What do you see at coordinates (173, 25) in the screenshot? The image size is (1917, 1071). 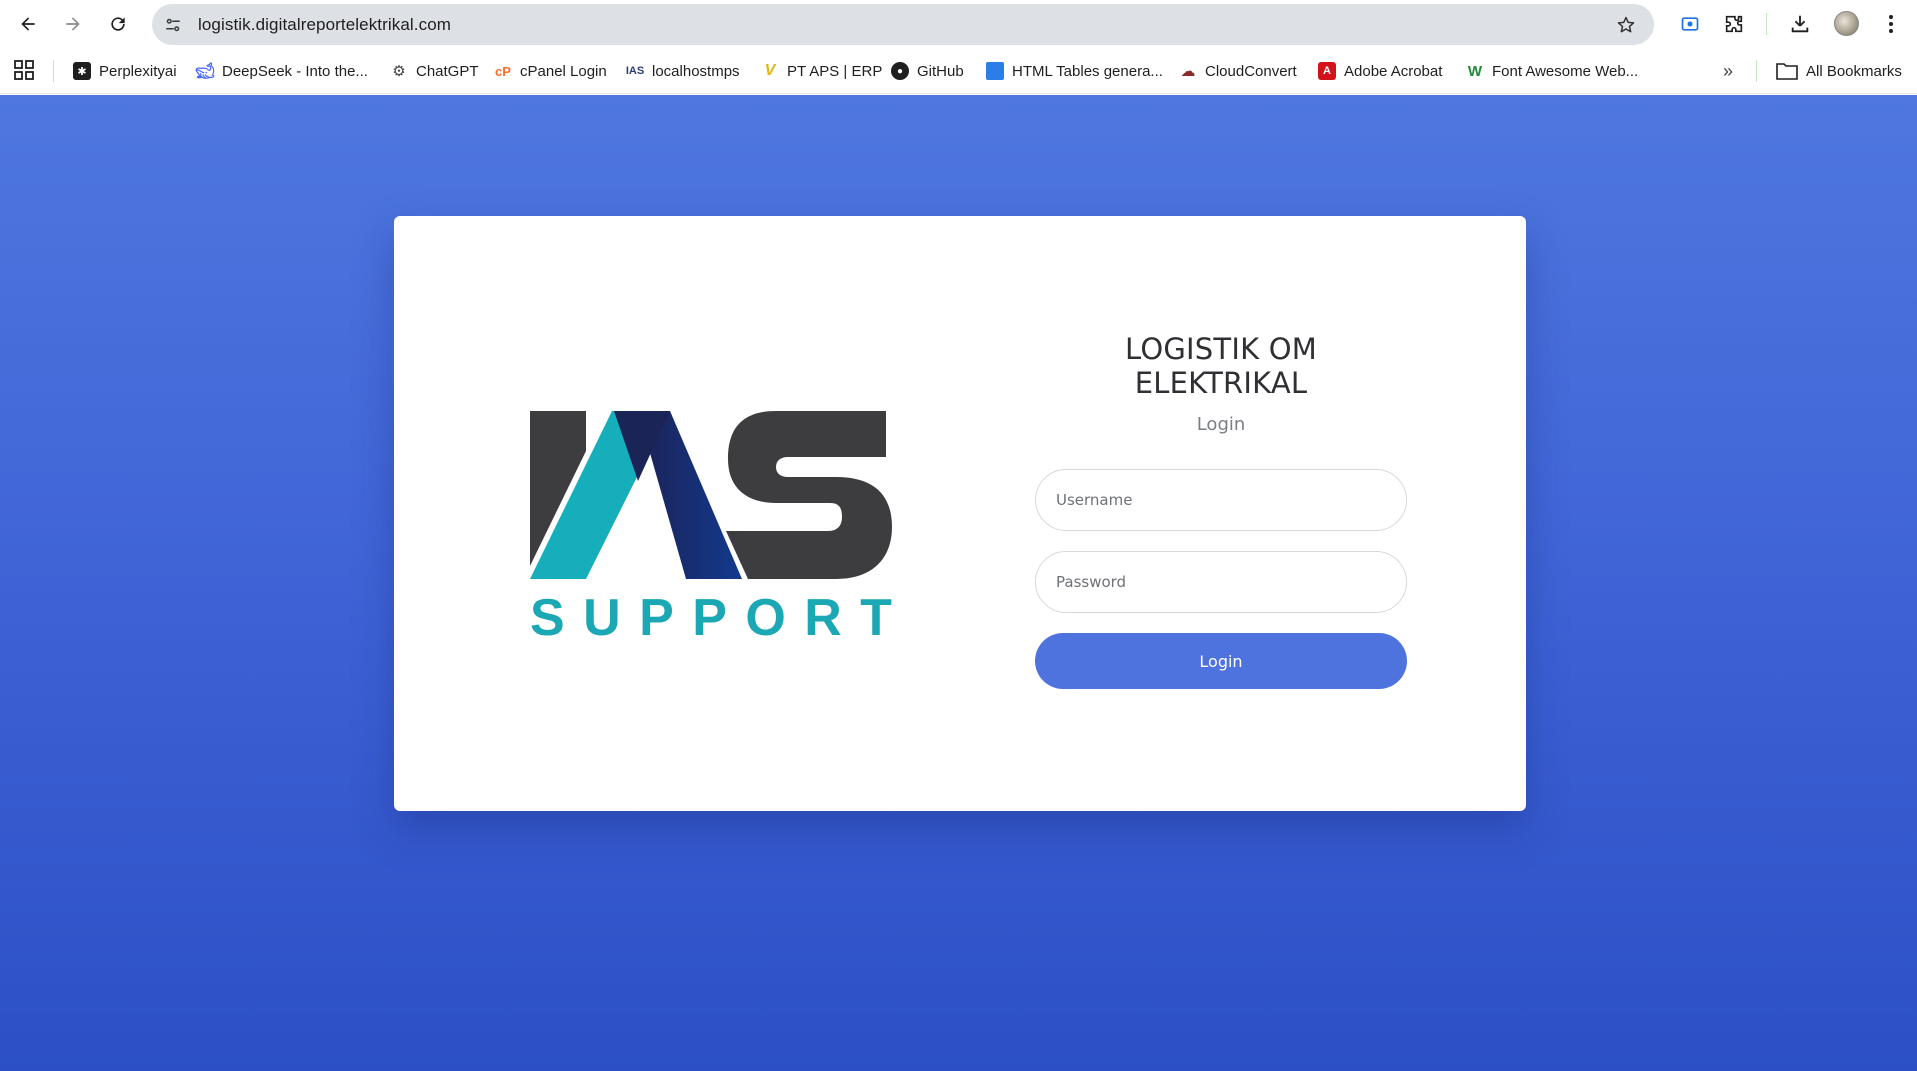 I see `site-info-icon` at bounding box center [173, 25].